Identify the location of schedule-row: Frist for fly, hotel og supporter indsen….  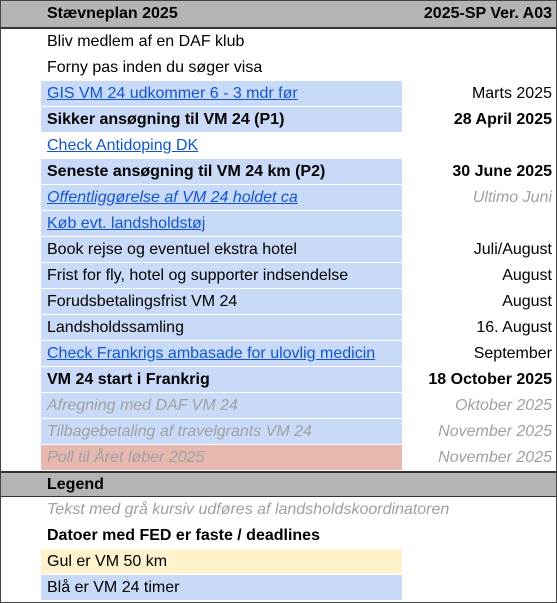
(278, 276).